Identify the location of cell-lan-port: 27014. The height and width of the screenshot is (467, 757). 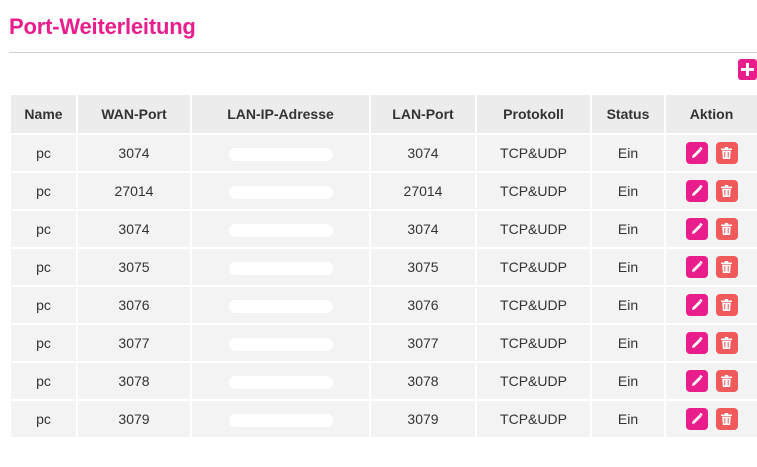
(423, 191).